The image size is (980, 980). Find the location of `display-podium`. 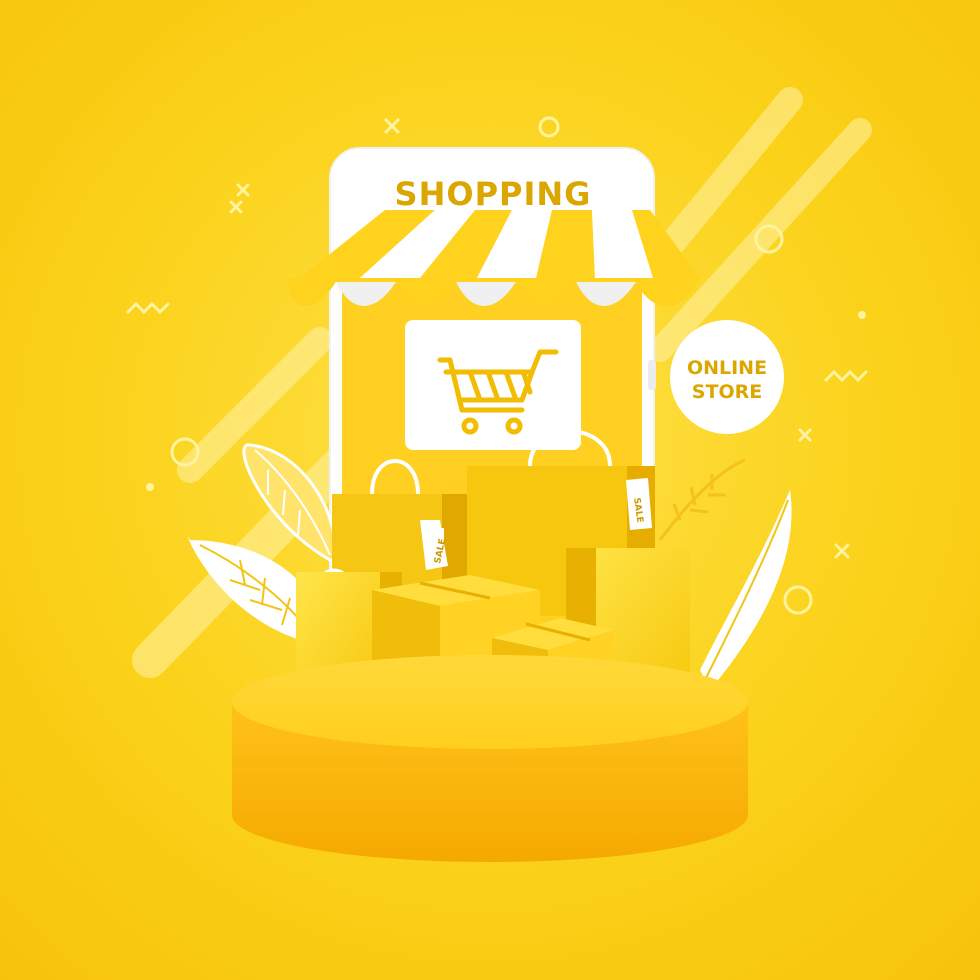

display-podium is located at coordinates (490, 758).